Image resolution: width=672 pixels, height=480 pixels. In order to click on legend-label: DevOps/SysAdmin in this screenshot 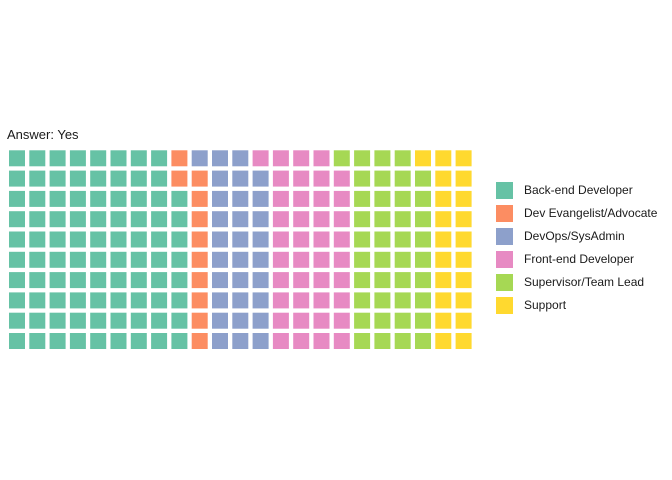, I will do `click(574, 236)`.